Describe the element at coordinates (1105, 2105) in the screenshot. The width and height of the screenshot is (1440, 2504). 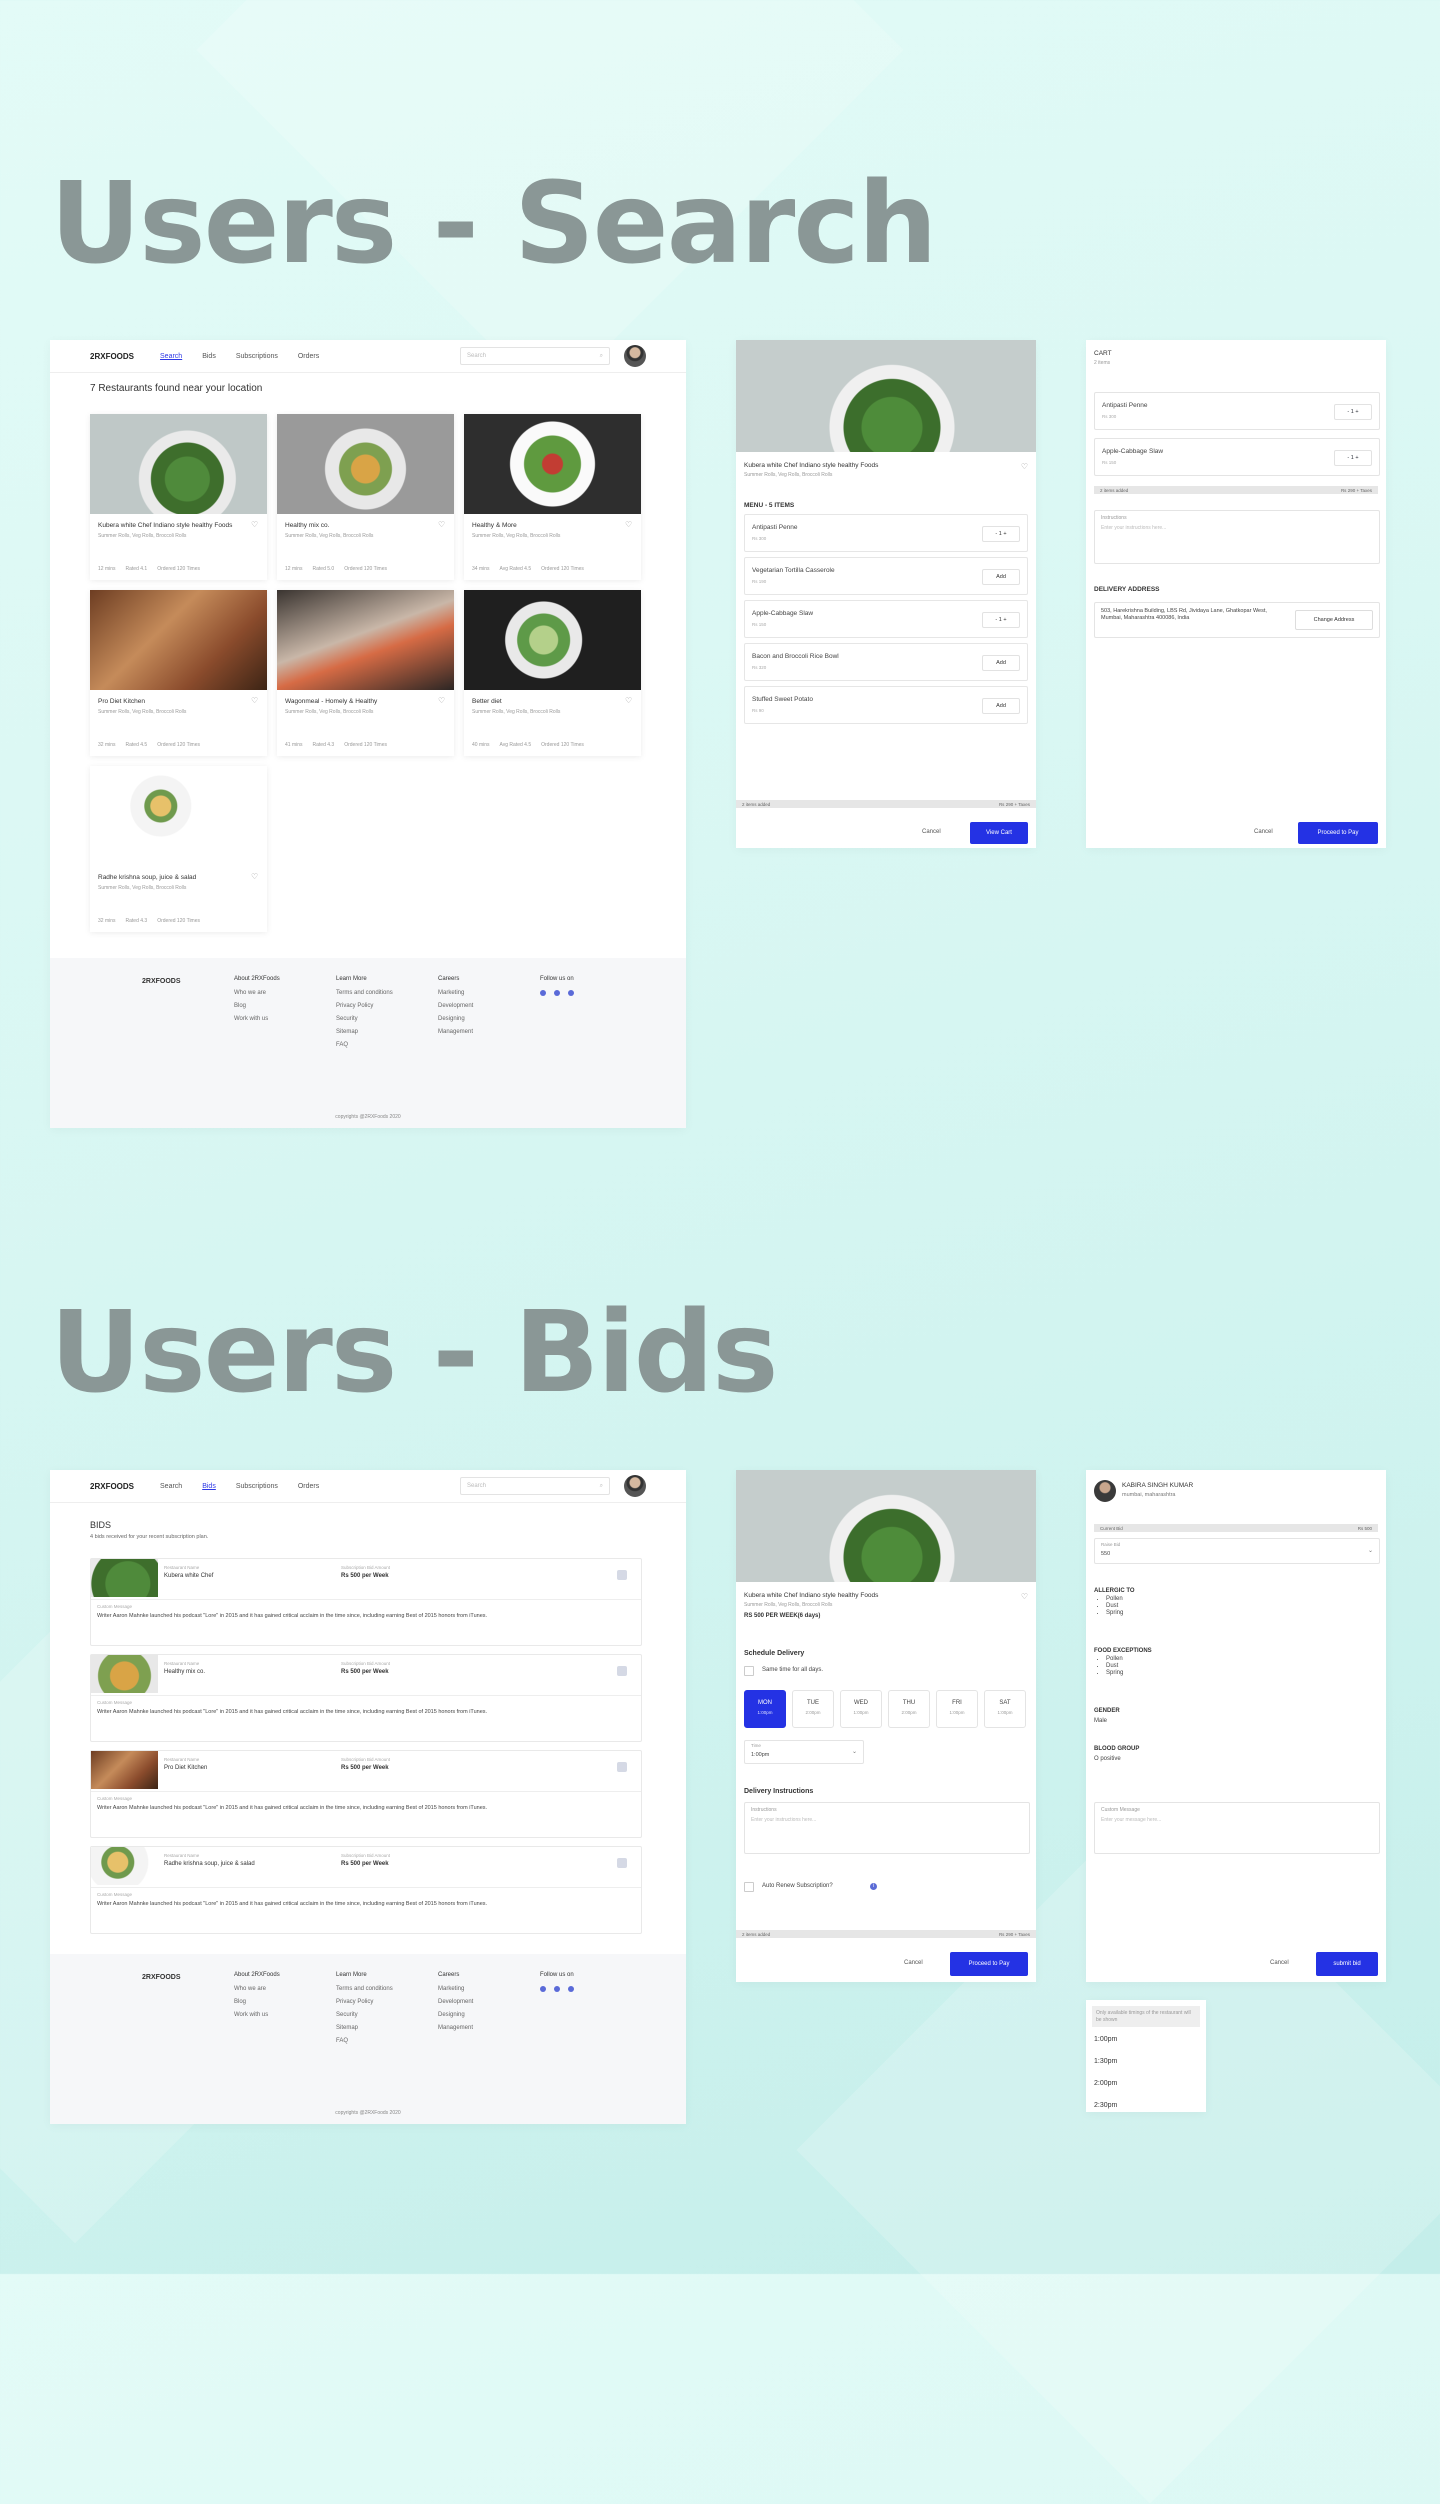
I see `time-option: 2:30pm` at that location.